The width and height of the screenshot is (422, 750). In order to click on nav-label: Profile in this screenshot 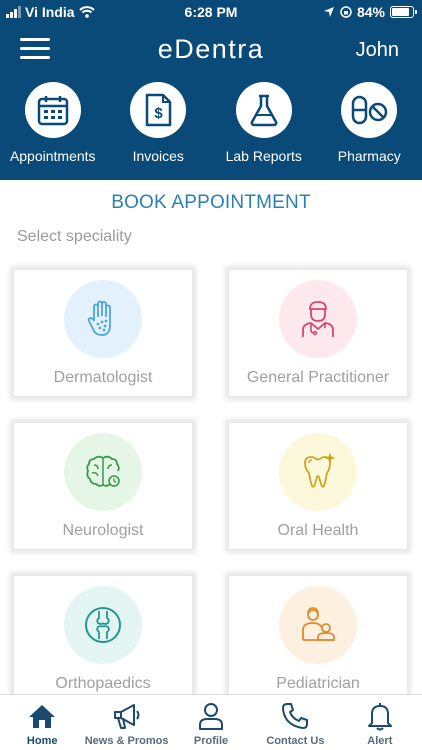, I will do `click(211, 741)`.